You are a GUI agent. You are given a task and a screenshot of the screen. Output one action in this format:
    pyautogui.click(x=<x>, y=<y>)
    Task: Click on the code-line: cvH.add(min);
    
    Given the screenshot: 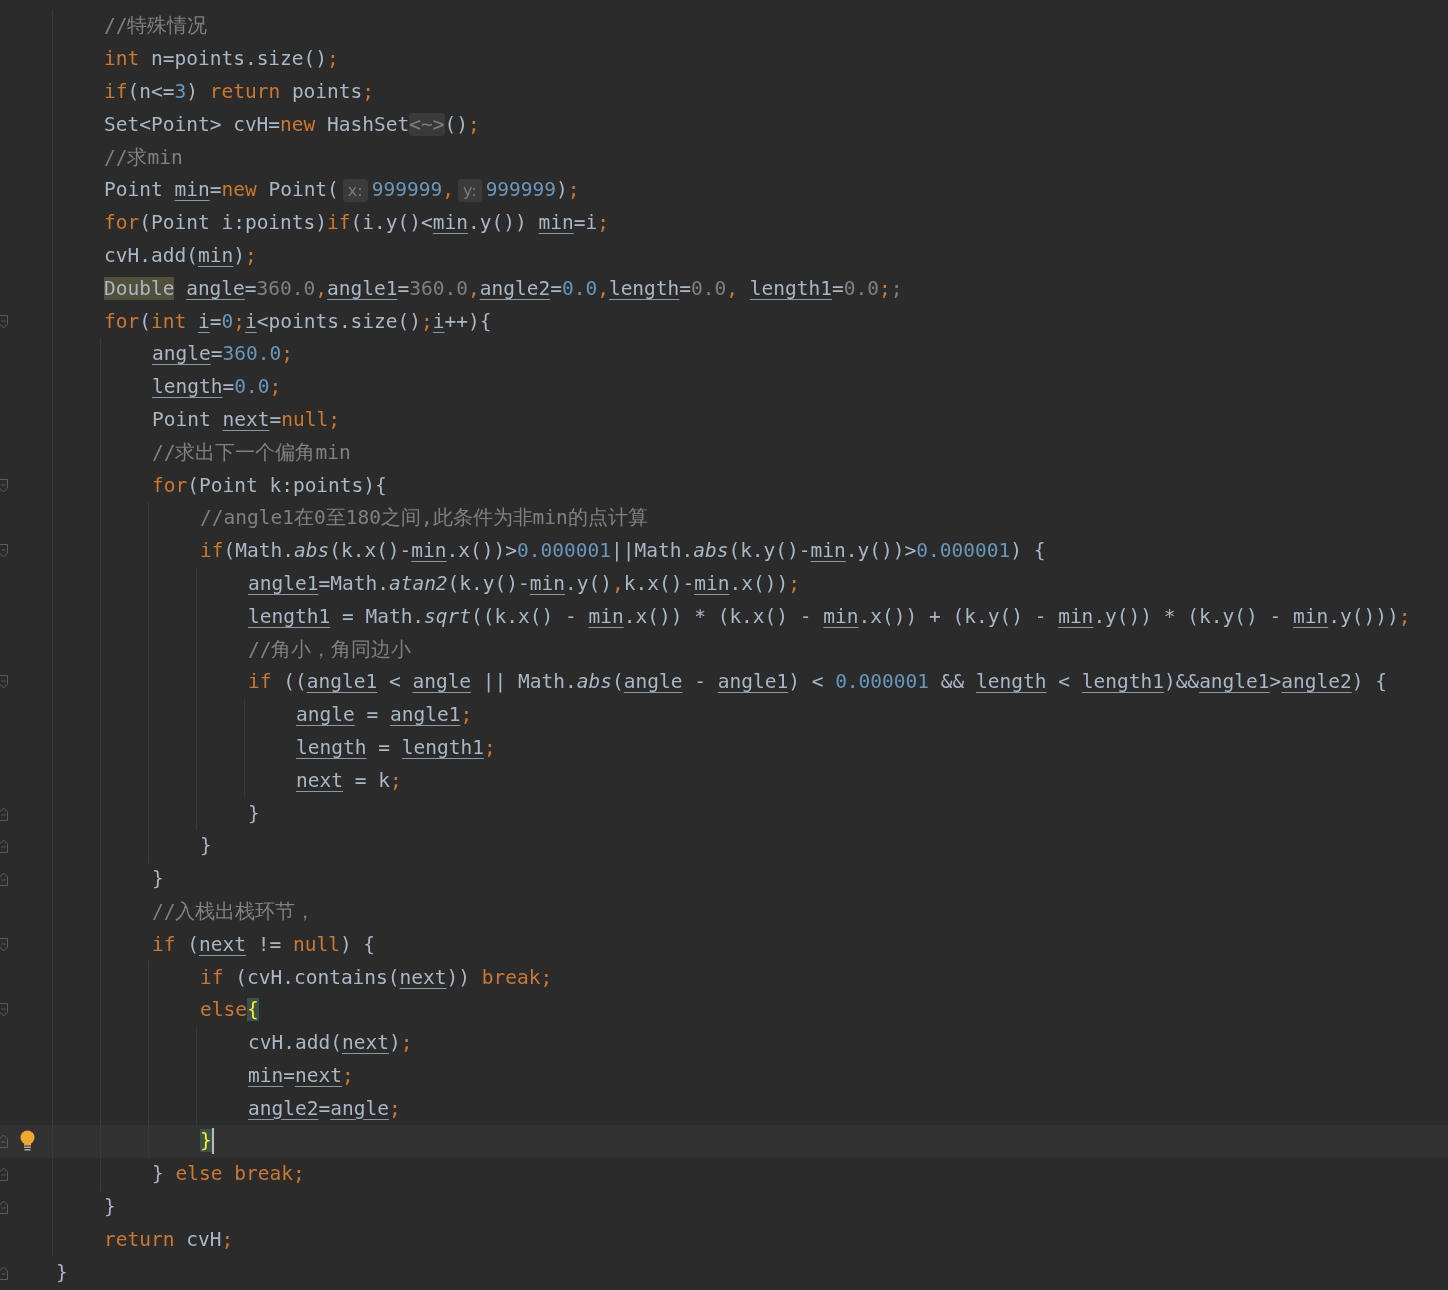 What is the action you would take?
    pyautogui.click(x=180, y=255)
    